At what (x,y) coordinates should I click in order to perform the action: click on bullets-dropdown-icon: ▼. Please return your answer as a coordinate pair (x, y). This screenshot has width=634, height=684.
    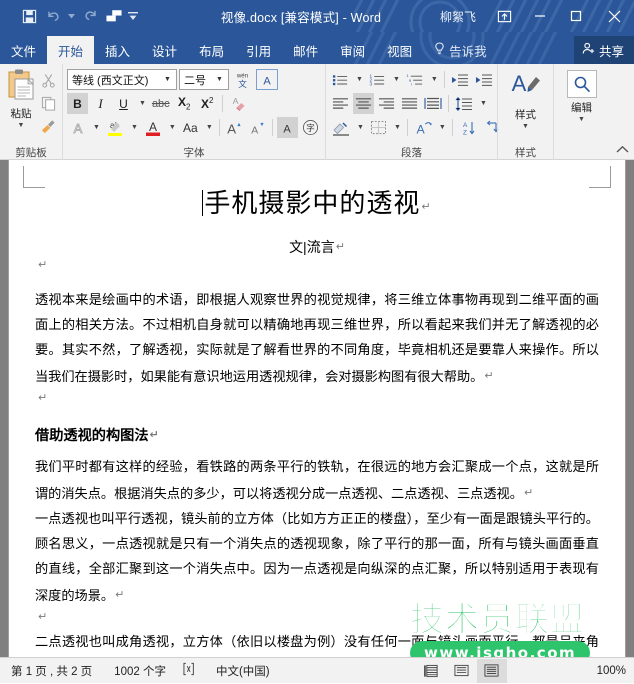
    Looking at the image, I should click on (359, 79).